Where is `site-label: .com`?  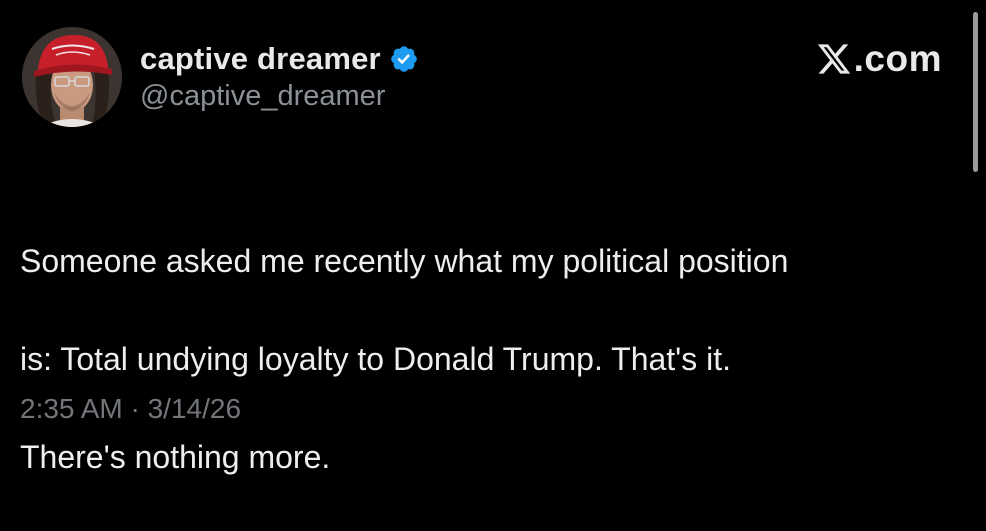 site-label: .com is located at coordinates (878, 59).